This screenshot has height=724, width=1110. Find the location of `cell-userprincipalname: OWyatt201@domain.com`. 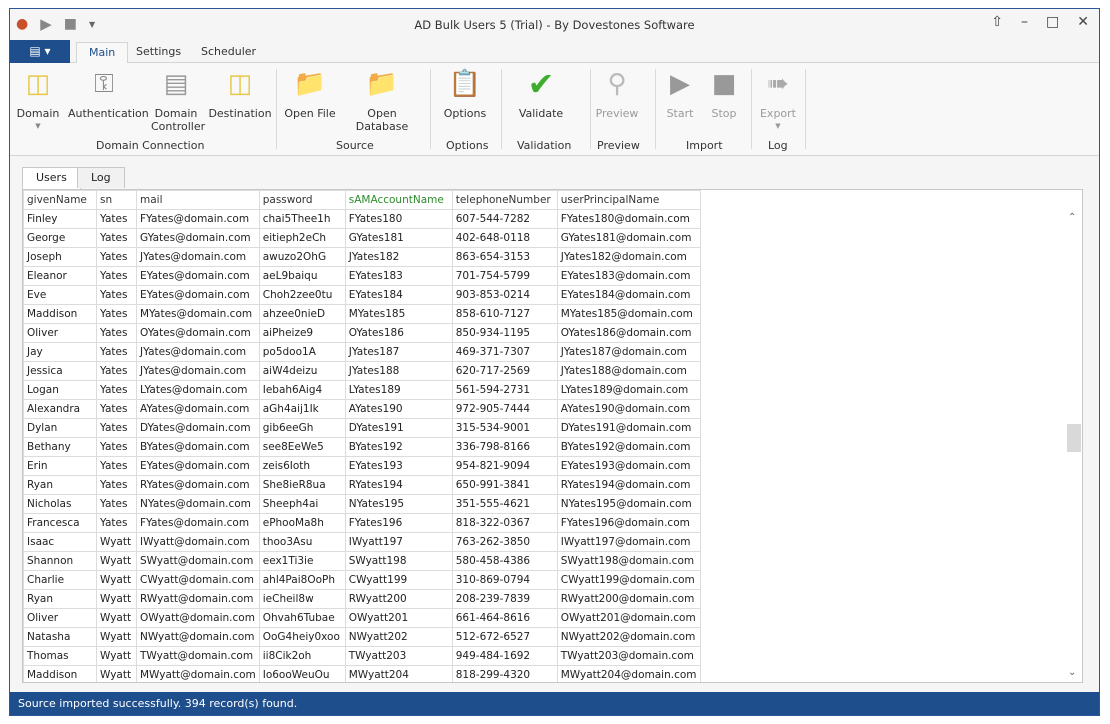

cell-userprincipalname: OWyatt201@domain.com is located at coordinates (628, 618).